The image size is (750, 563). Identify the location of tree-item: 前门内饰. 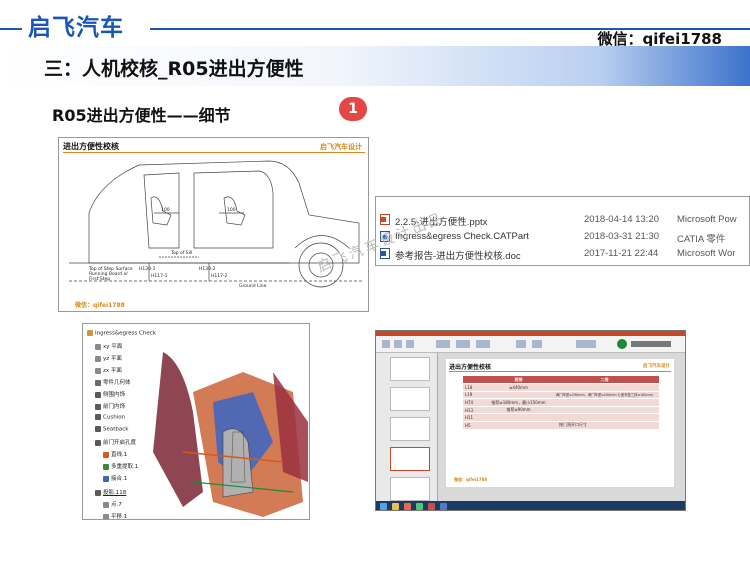
(110, 406).